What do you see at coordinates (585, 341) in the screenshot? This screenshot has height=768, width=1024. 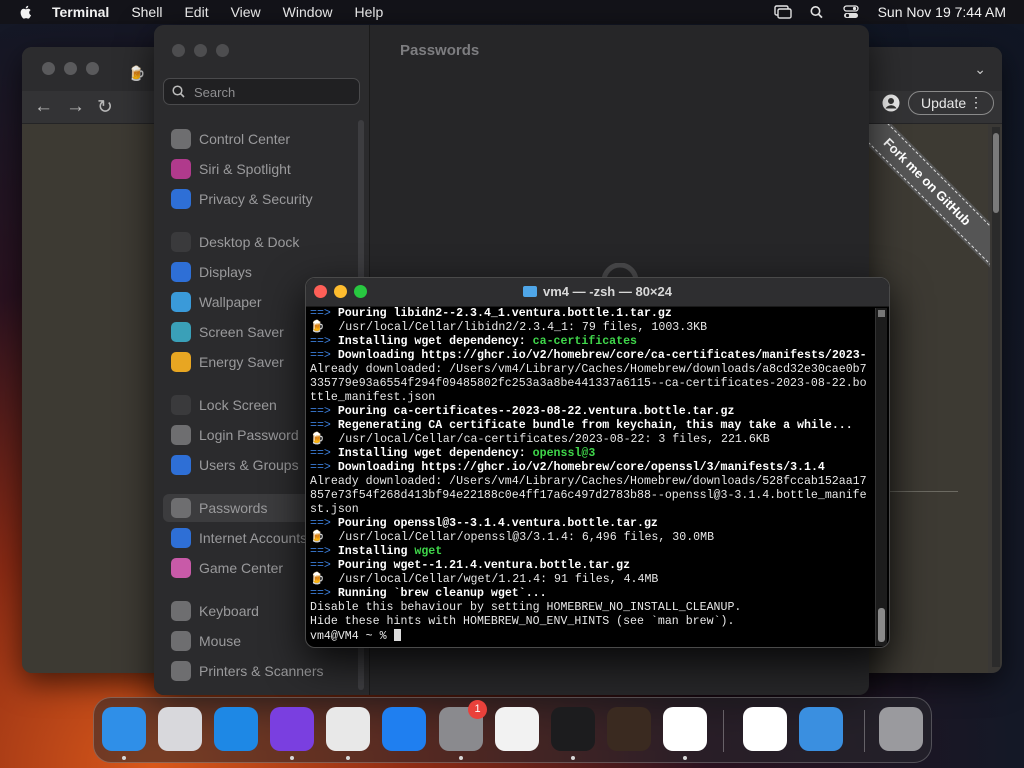 I see `terminal-text: ca-certificates` at bounding box center [585, 341].